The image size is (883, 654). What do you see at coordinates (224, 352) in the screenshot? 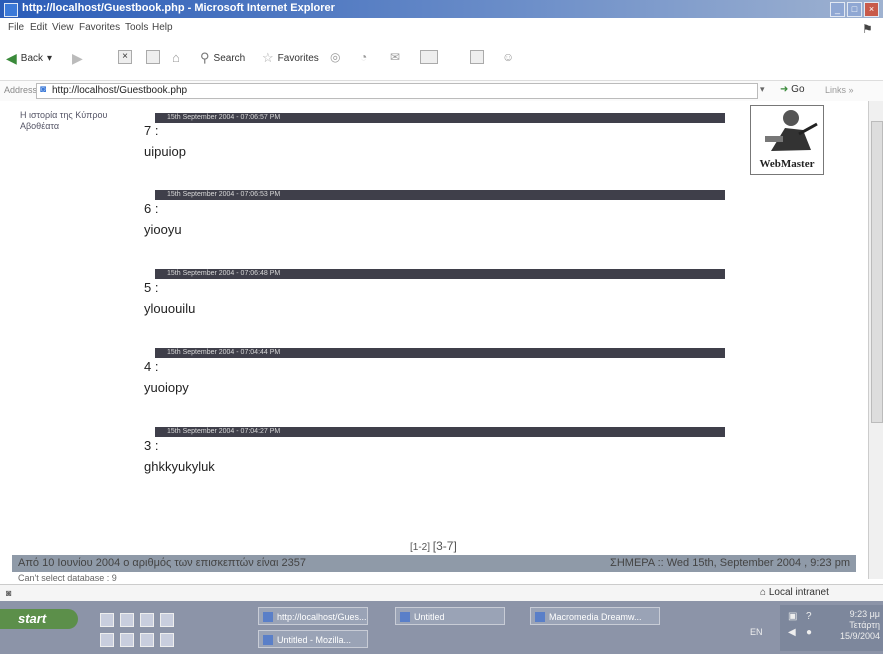
I see `entry-date: 15th September 2004 - 07:04:44 PM` at bounding box center [224, 352].